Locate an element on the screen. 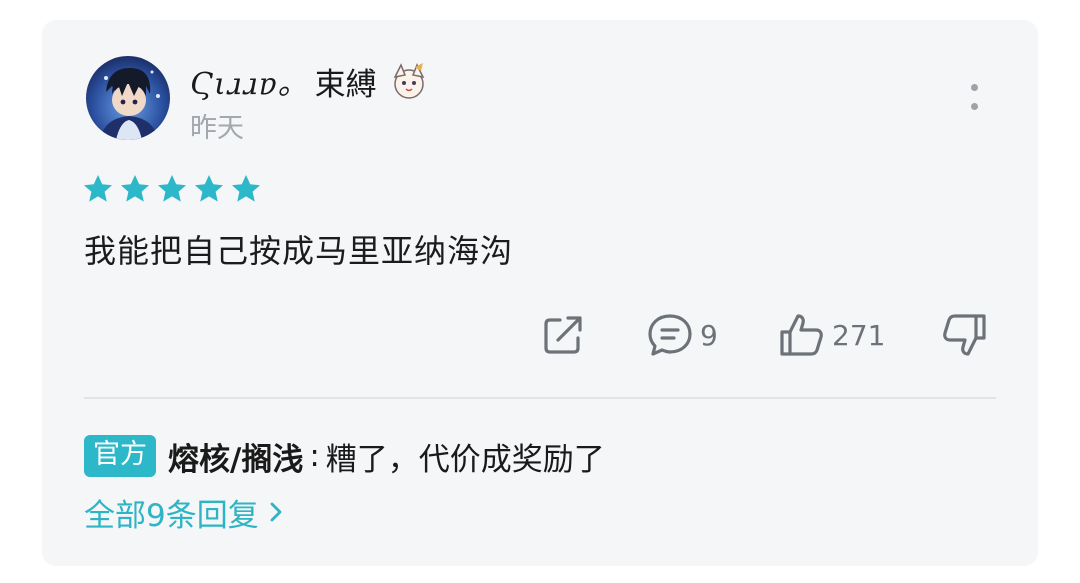 This screenshot has height=583, width=1080. more-options-button is located at coordinates (975, 98).